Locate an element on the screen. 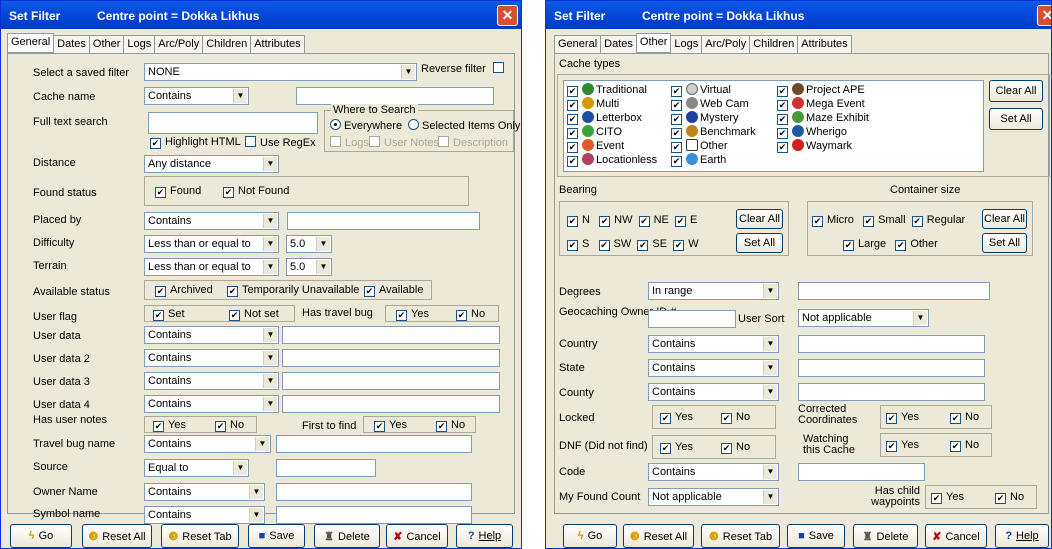  user-data3-input is located at coordinates (391, 381).